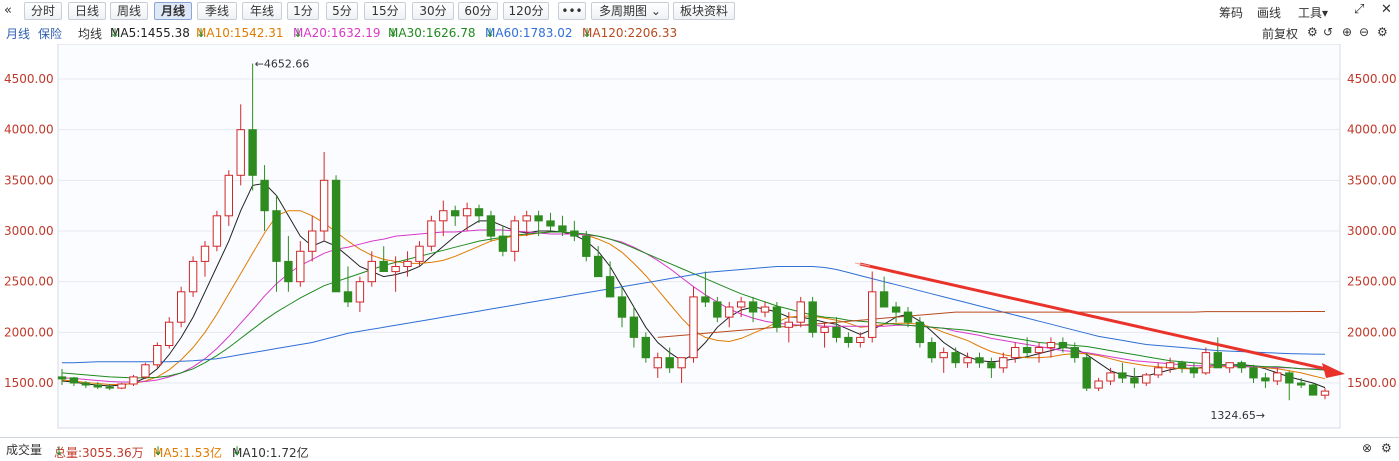  What do you see at coordinates (623, 11) in the screenshot?
I see `multi-period-label: 多周期图` at bounding box center [623, 11].